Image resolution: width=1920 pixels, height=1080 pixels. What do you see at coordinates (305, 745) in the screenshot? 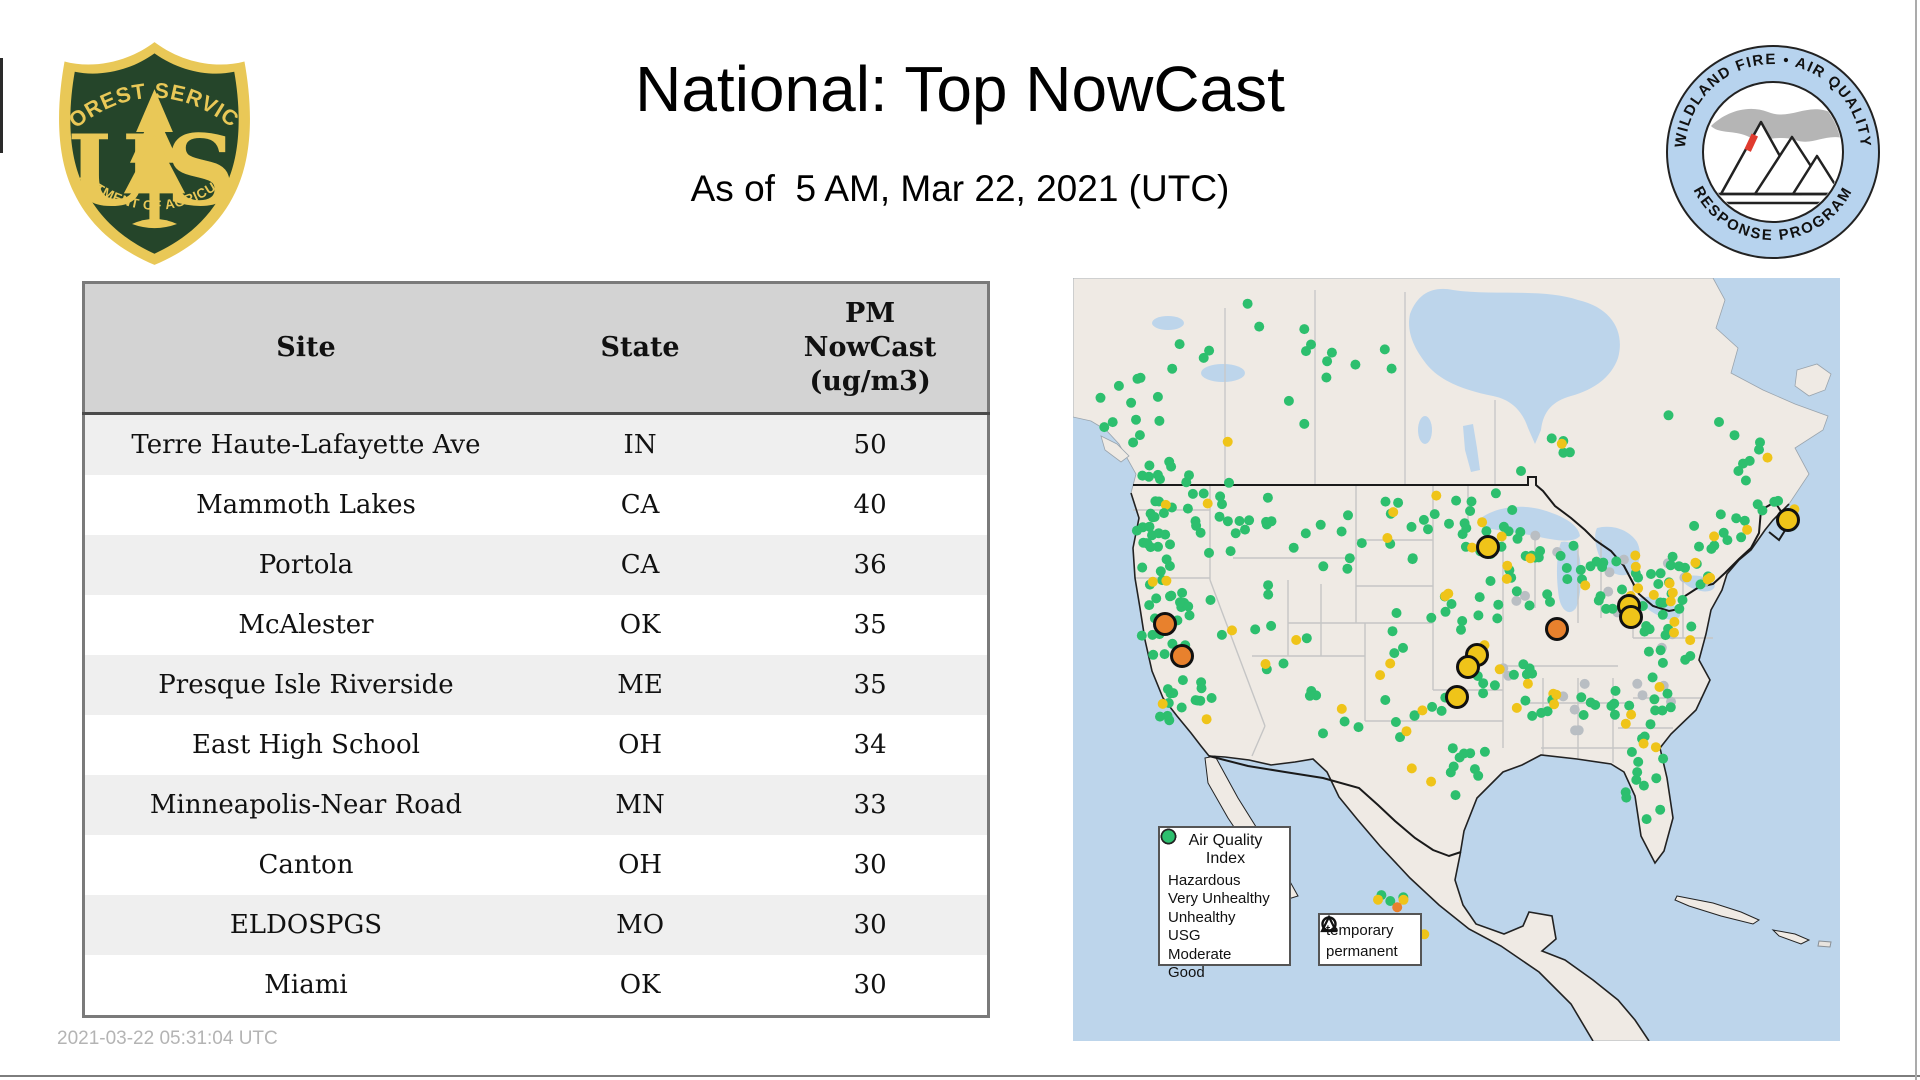
I see `site-cell: East High School` at bounding box center [305, 745].